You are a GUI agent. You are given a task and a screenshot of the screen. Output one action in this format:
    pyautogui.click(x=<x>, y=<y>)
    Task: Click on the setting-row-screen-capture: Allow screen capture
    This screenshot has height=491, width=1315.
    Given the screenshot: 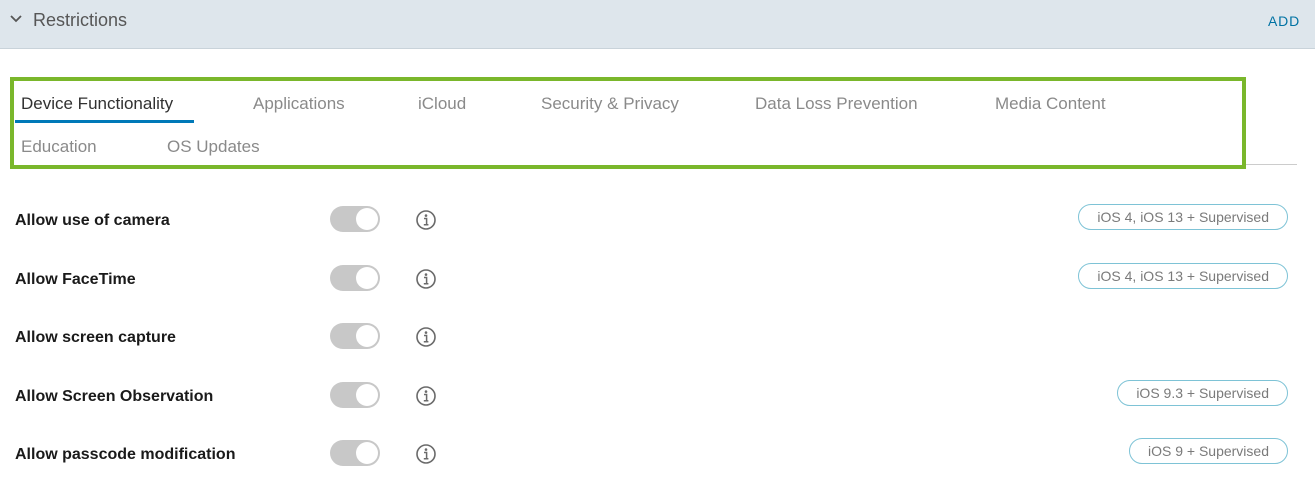 What is the action you would take?
    pyautogui.click(x=657, y=346)
    